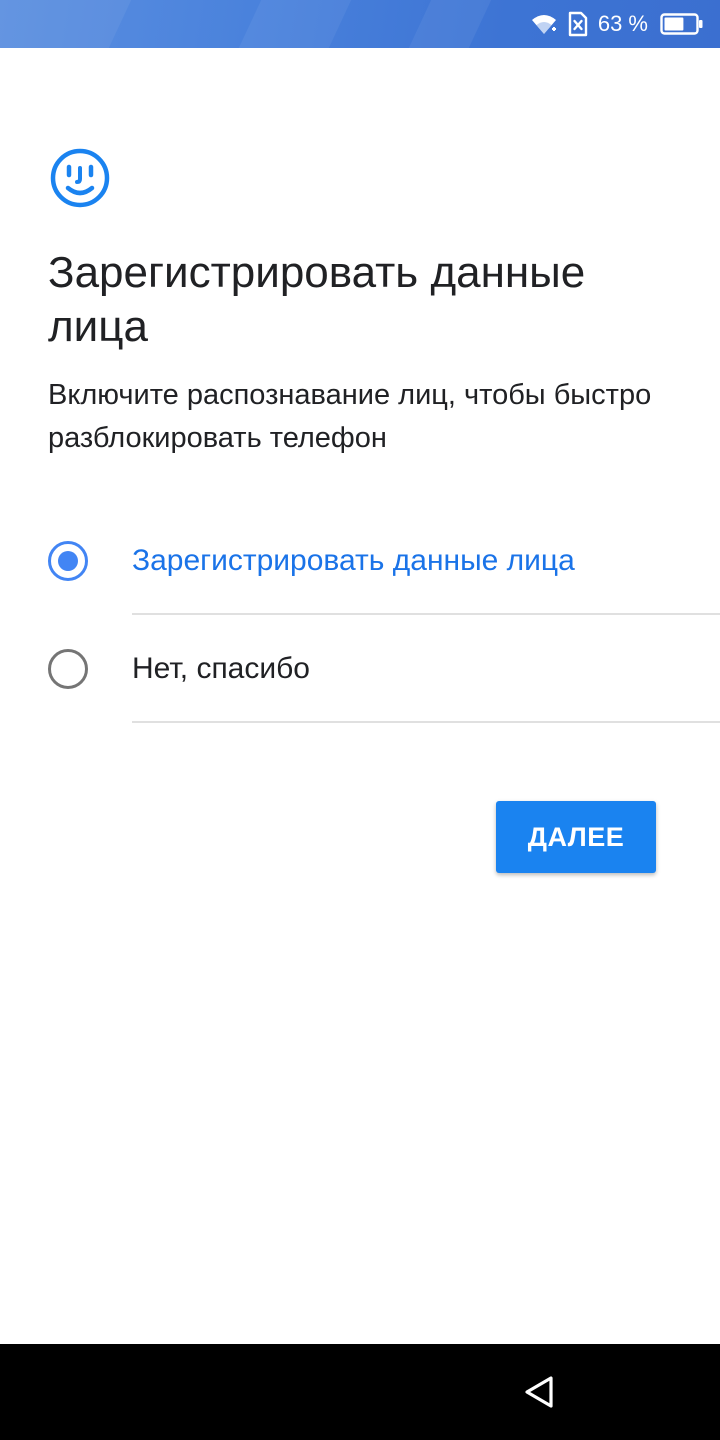 This screenshot has height=1440, width=720. Describe the element at coordinates (622, 23) in the screenshot. I see `battery-percent: 63 %` at that location.